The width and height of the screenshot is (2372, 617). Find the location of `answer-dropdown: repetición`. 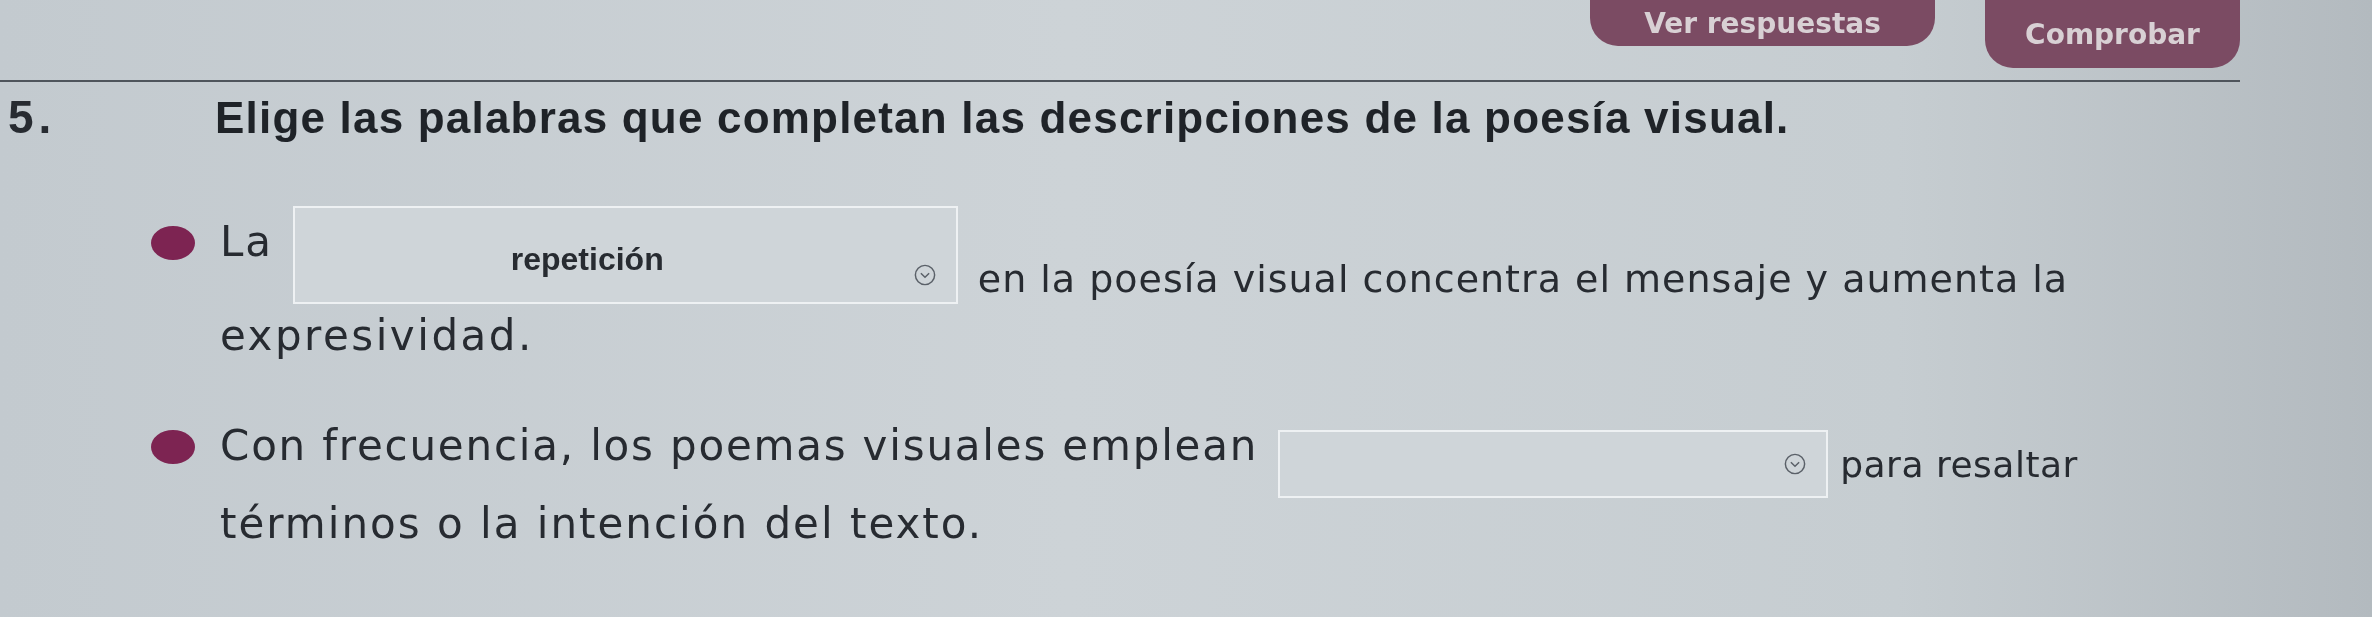

answer-dropdown: repetición is located at coordinates (625, 255).